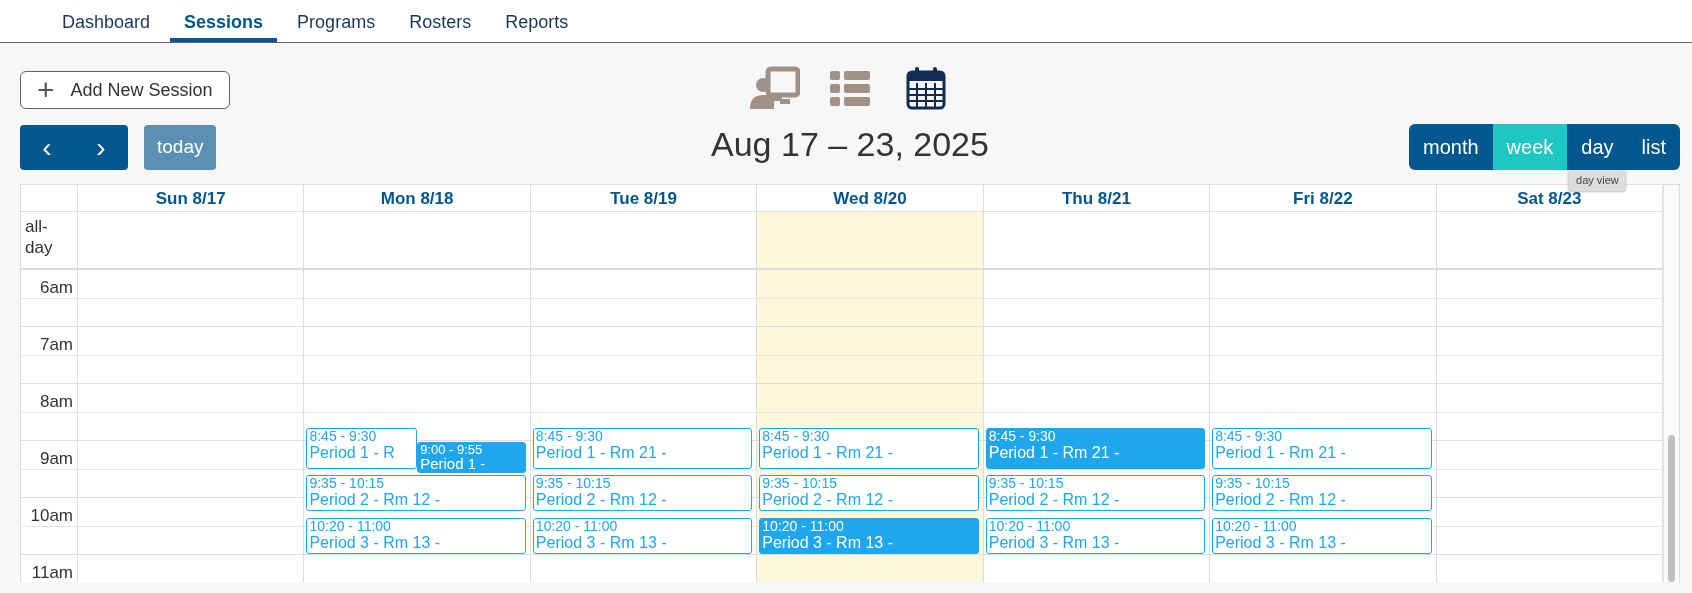 The image size is (1692, 593). I want to click on view-button: month, so click(1451, 147).